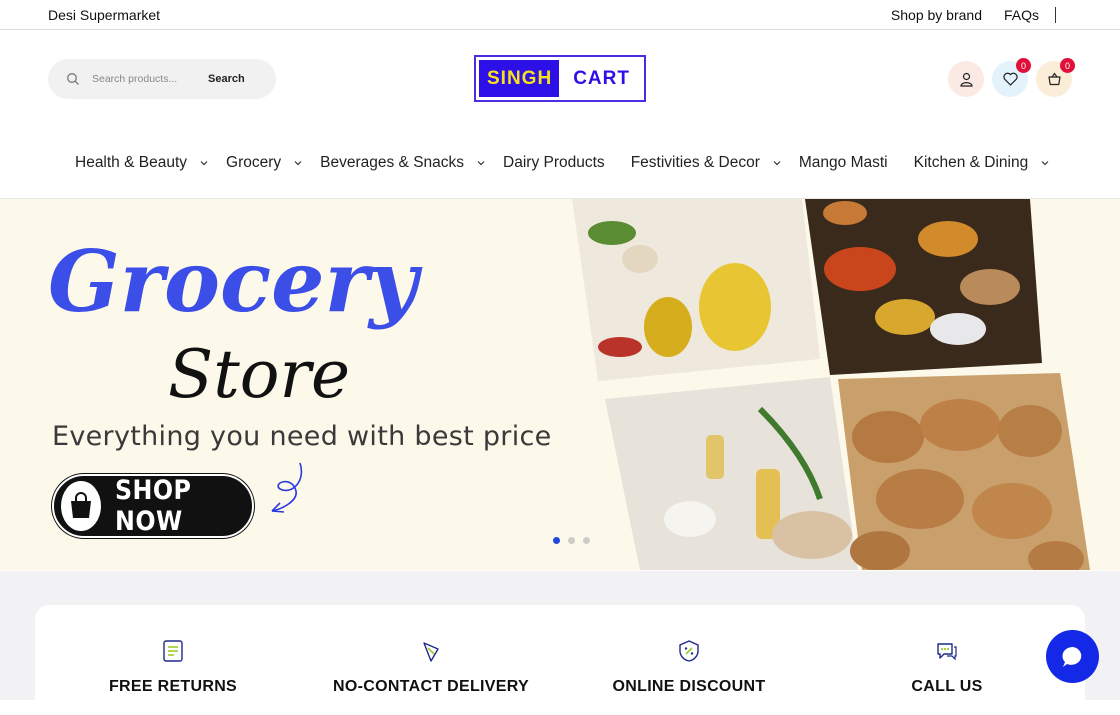 The width and height of the screenshot is (1120, 715). What do you see at coordinates (601, 78) in the screenshot?
I see `logo-right: CART` at bounding box center [601, 78].